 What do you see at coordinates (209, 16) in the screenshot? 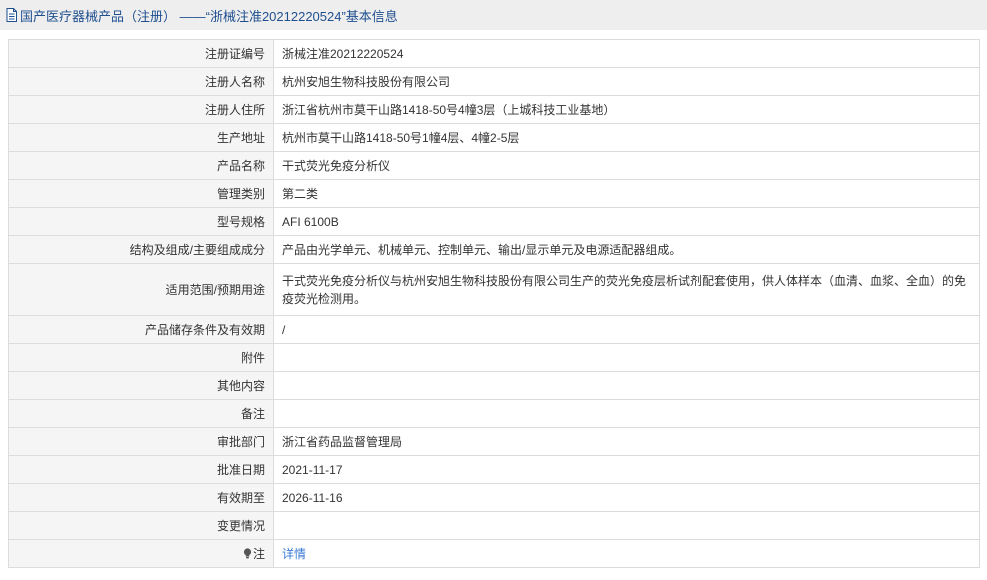
I see `page-title: 国产医疗器械产品（注册） ——“浙械注准20212220524”基本信息` at bounding box center [209, 16].